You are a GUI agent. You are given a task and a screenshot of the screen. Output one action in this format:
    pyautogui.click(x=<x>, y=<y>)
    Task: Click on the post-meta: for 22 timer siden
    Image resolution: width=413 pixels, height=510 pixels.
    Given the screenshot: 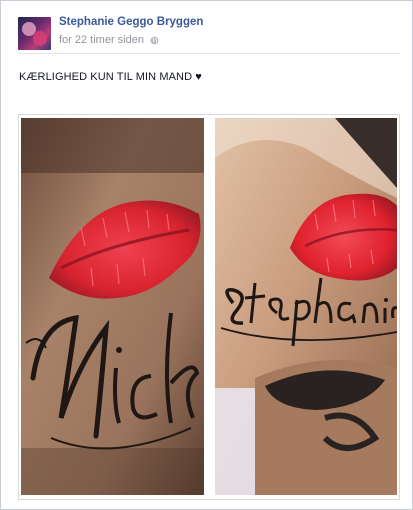 What is the action you would take?
    pyautogui.click(x=109, y=40)
    